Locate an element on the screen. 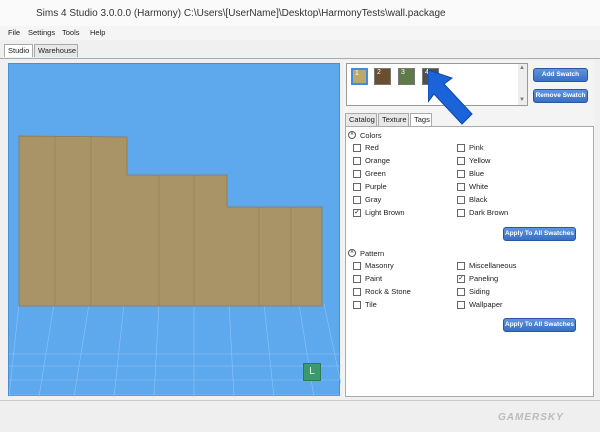  remove-swatch-button: Remove Swatch is located at coordinates (560, 96).